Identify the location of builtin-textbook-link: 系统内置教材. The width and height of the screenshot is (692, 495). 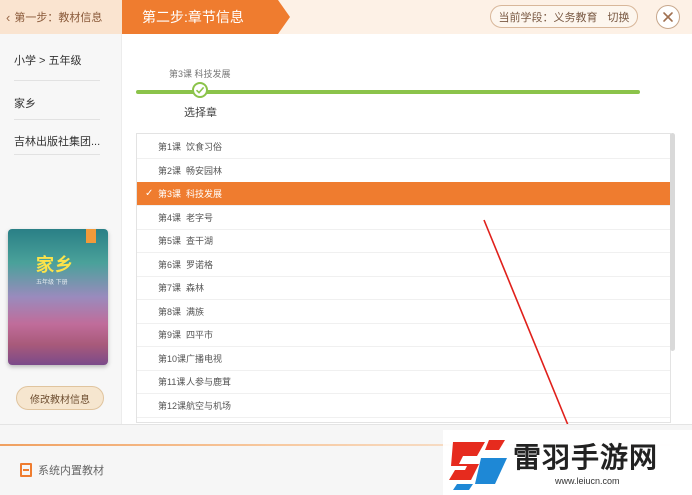
(62, 470).